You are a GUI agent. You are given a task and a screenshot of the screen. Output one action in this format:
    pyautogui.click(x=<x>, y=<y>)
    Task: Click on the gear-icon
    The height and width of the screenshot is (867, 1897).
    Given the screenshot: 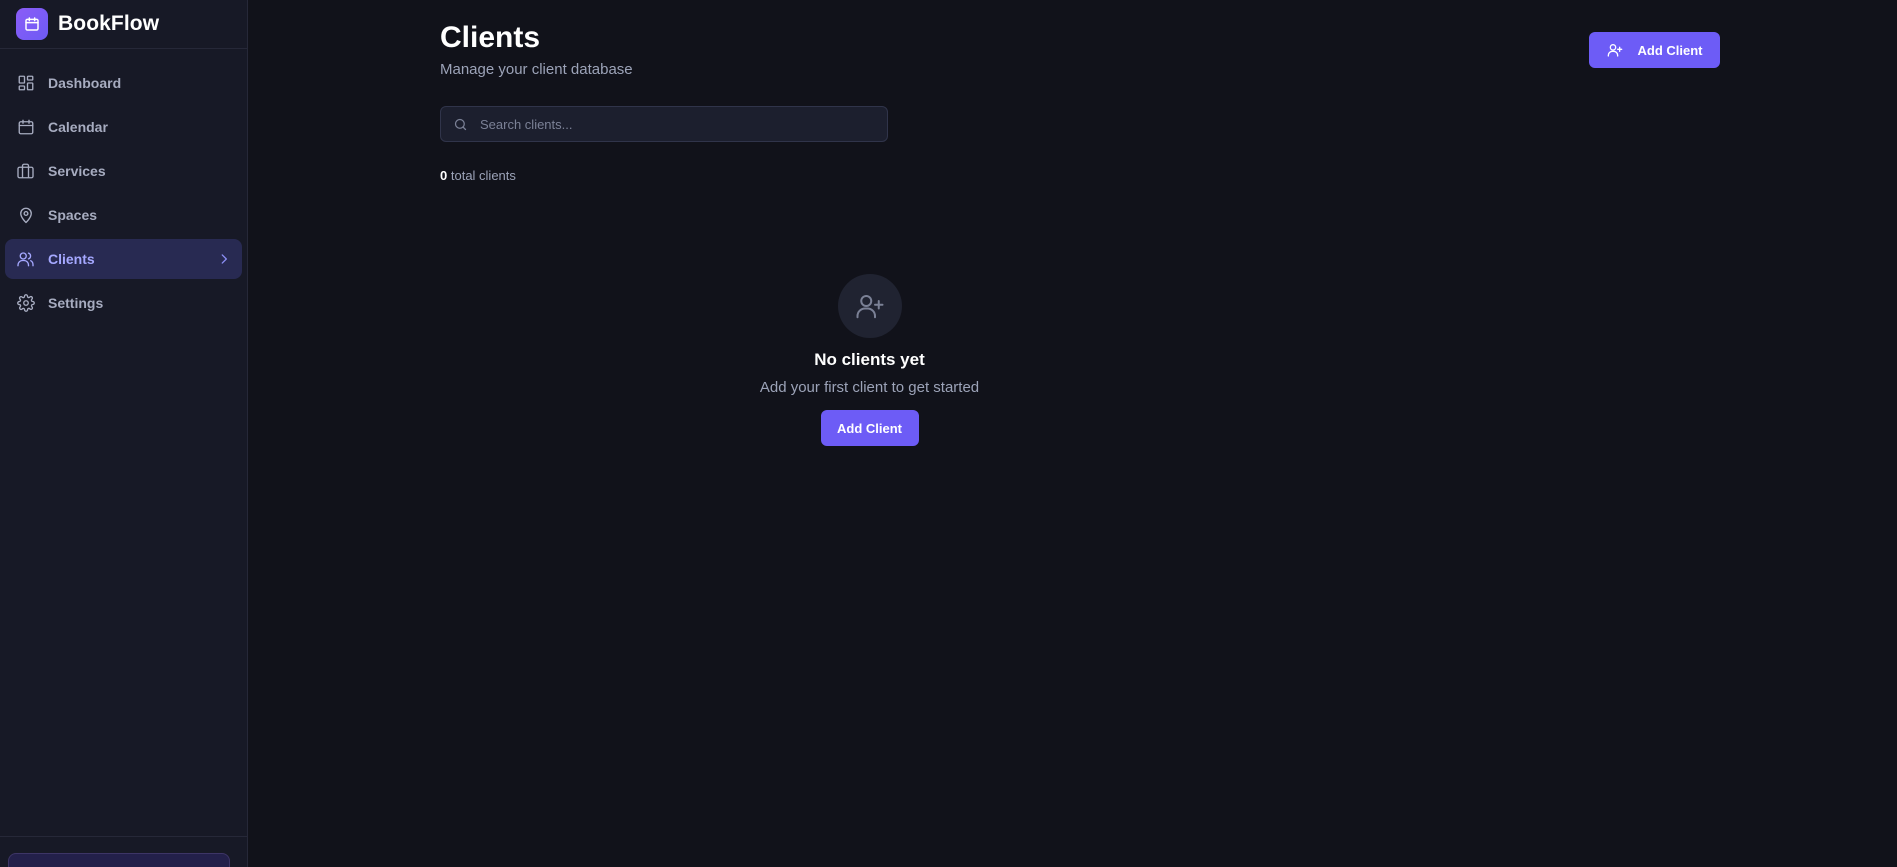 What is the action you would take?
    pyautogui.click(x=25, y=303)
    